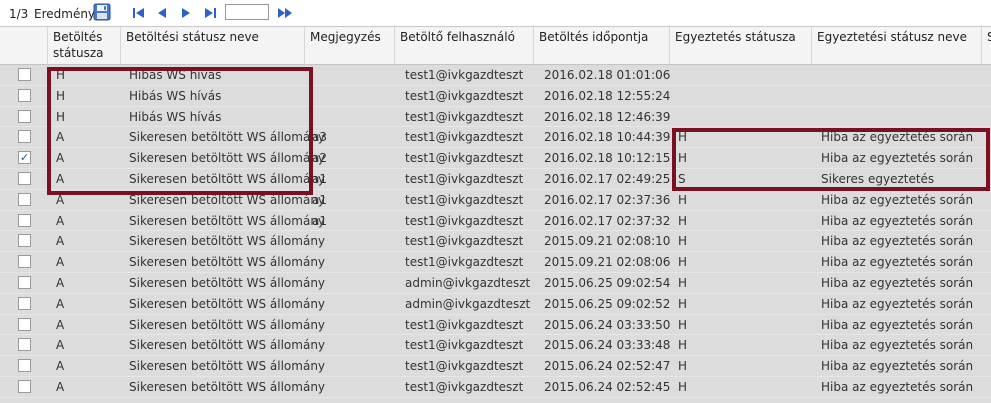 The width and height of the screenshot is (991, 403). Describe the element at coordinates (878, 178) in the screenshot. I see `cell-reconciliation-status-name: Sikeres egyeztetés` at that location.